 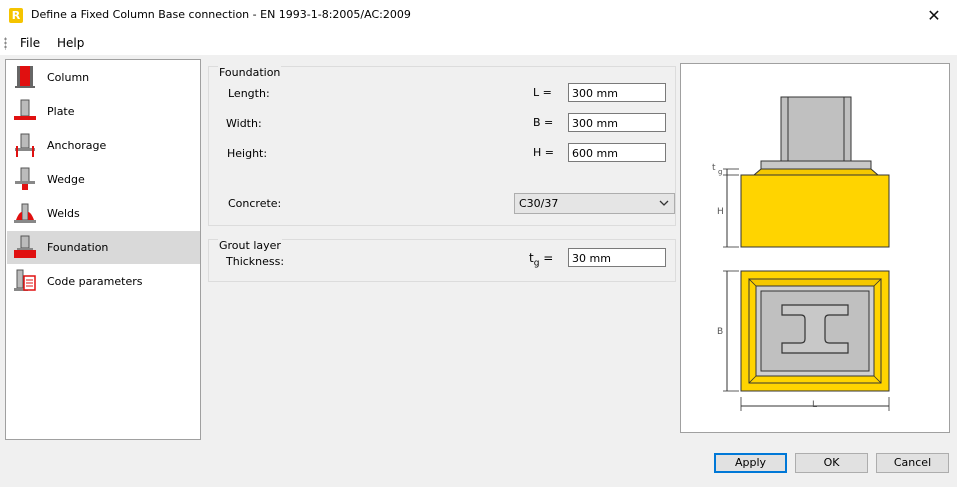 What do you see at coordinates (63, 213) in the screenshot?
I see `sidebar-item-label: Welds` at bounding box center [63, 213].